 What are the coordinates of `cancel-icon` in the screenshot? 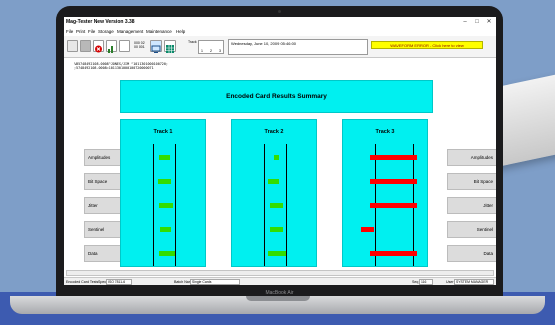 It's located at (98, 49).